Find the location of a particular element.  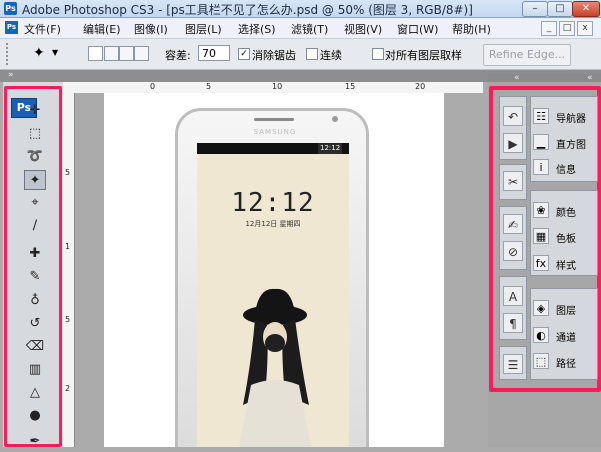

history-brush-tool-icon: ↺ is located at coordinates (35, 324).